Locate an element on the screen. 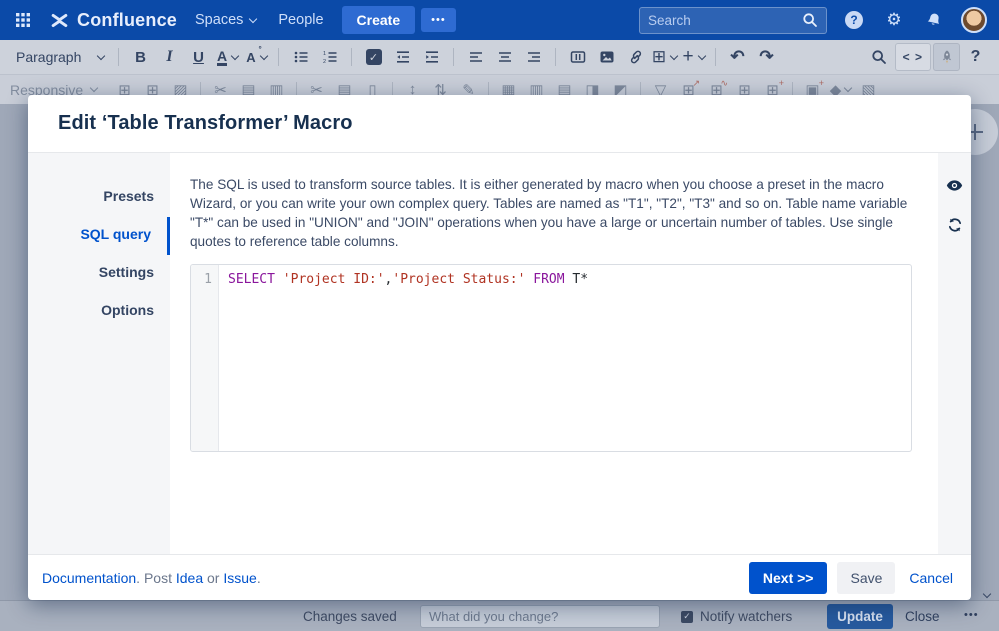 The width and height of the screenshot is (999, 631). align-center-icon is located at coordinates (504, 57).